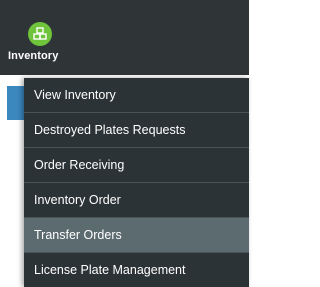 Image resolution: width=320 pixels, height=287 pixels. I want to click on menu-item-inventory-order: Inventory Order, so click(136, 200).